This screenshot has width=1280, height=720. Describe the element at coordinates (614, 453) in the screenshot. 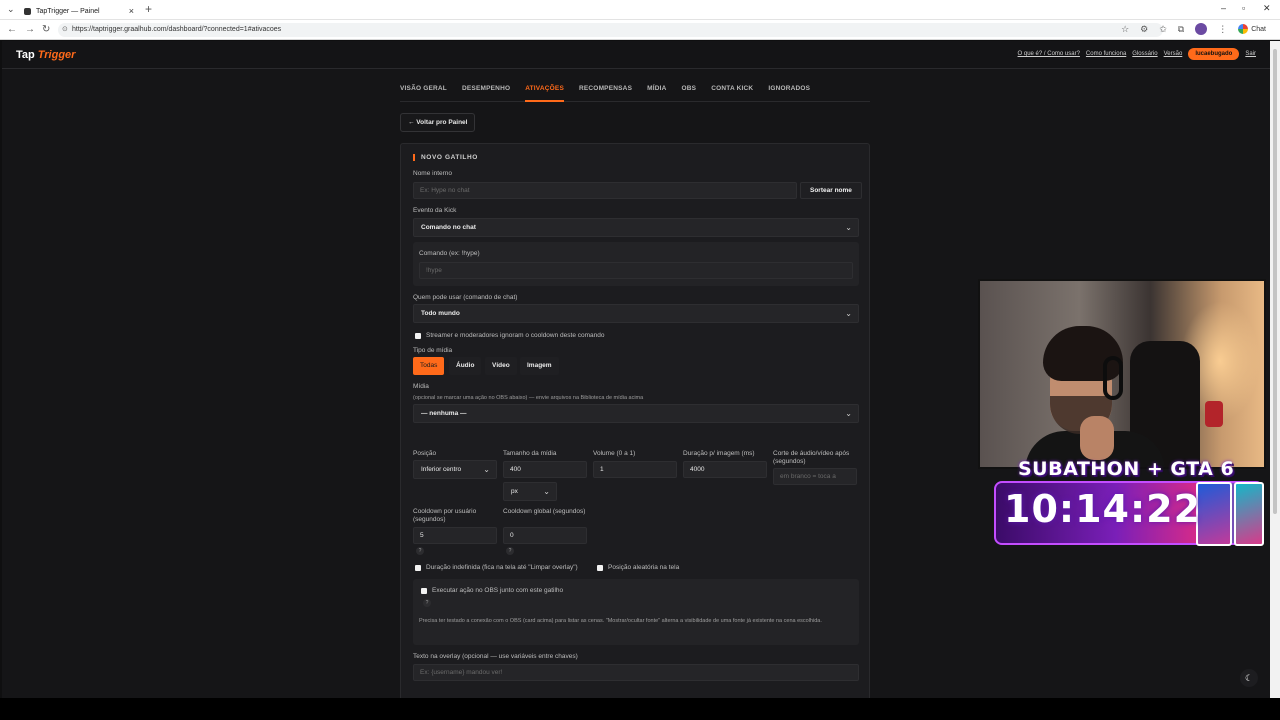

I see `volume-label: Volume (0 a 1)` at that location.